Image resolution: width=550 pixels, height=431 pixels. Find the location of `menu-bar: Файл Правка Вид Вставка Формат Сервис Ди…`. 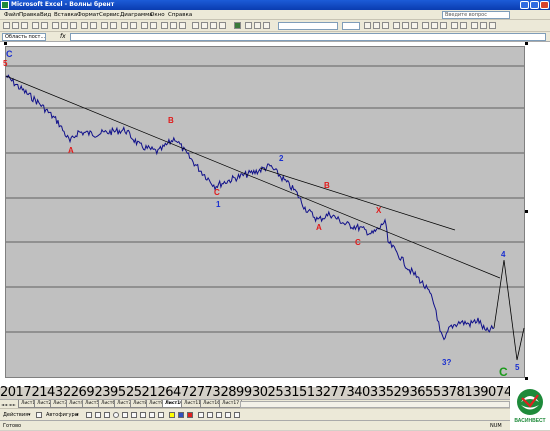

menu-bar: Файл Правка Вид Вставка Формат Сервис Ди… is located at coordinates (275, 18).